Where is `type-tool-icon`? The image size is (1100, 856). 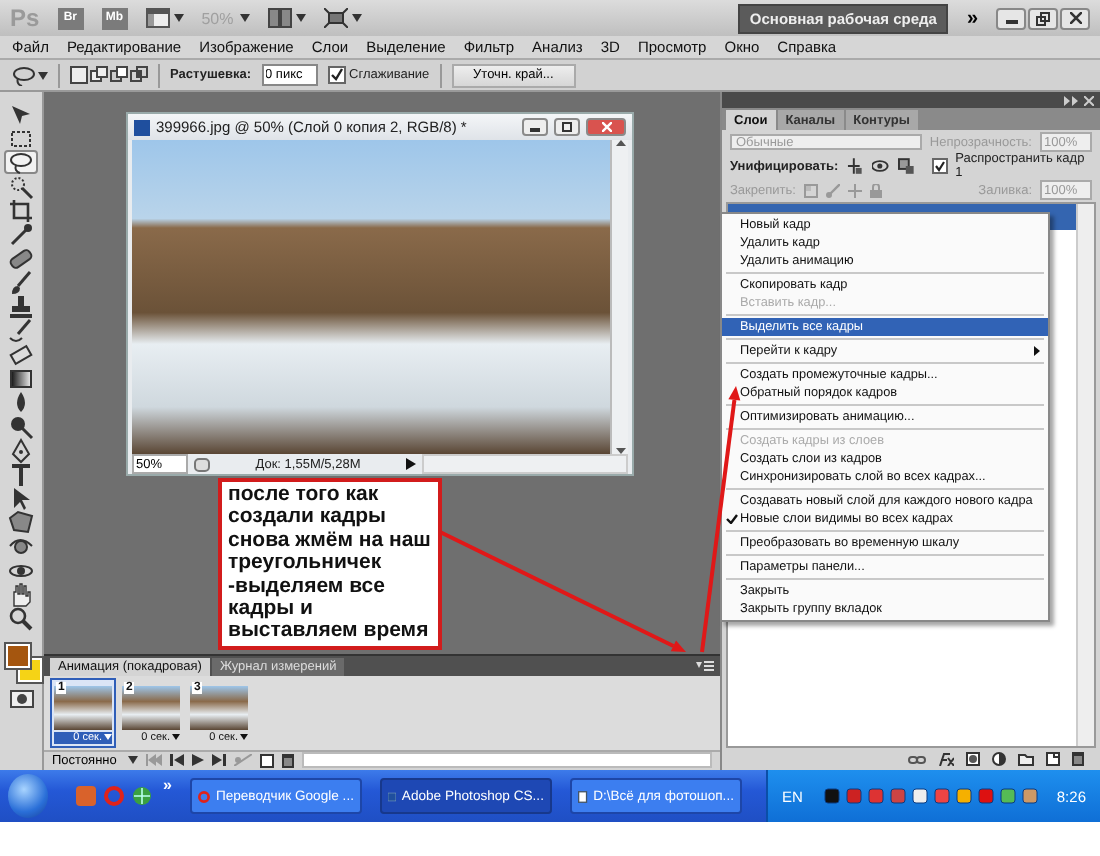
type-tool-icon is located at coordinates (21, 474).